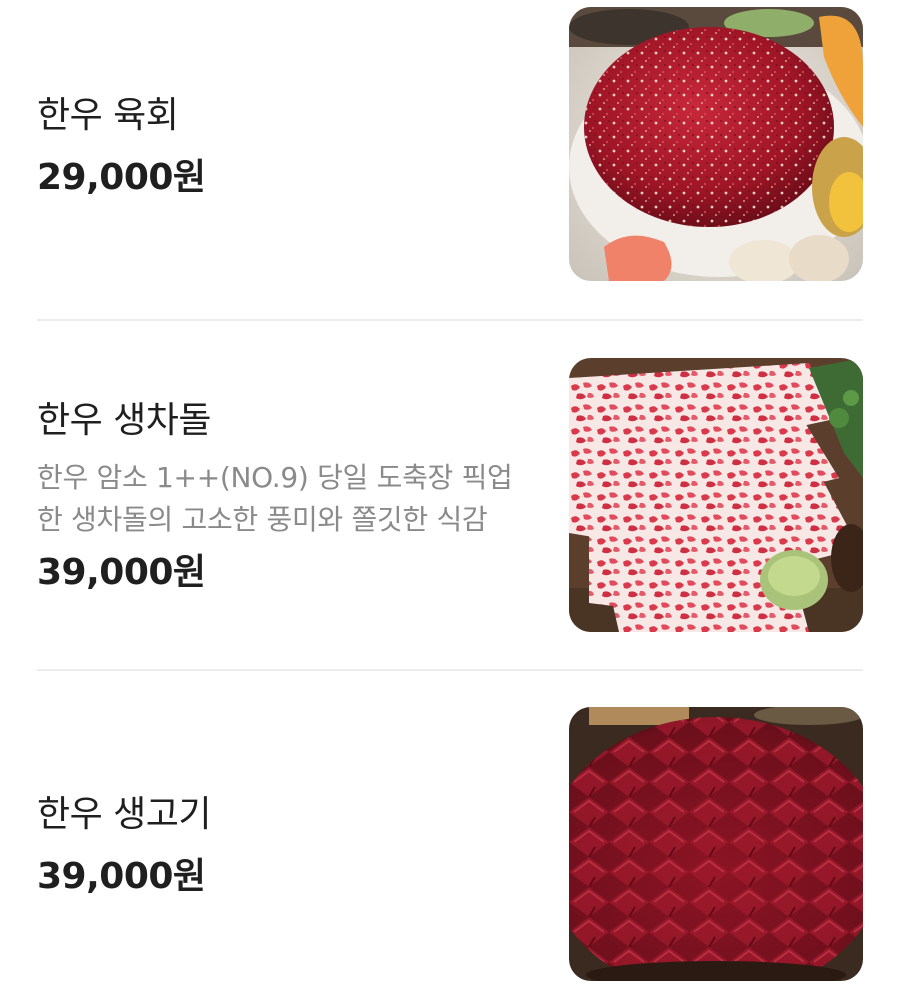 Image resolution: width=900 pixels, height=994 pixels. I want to click on raw-beef-slices-photo, so click(716, 844).